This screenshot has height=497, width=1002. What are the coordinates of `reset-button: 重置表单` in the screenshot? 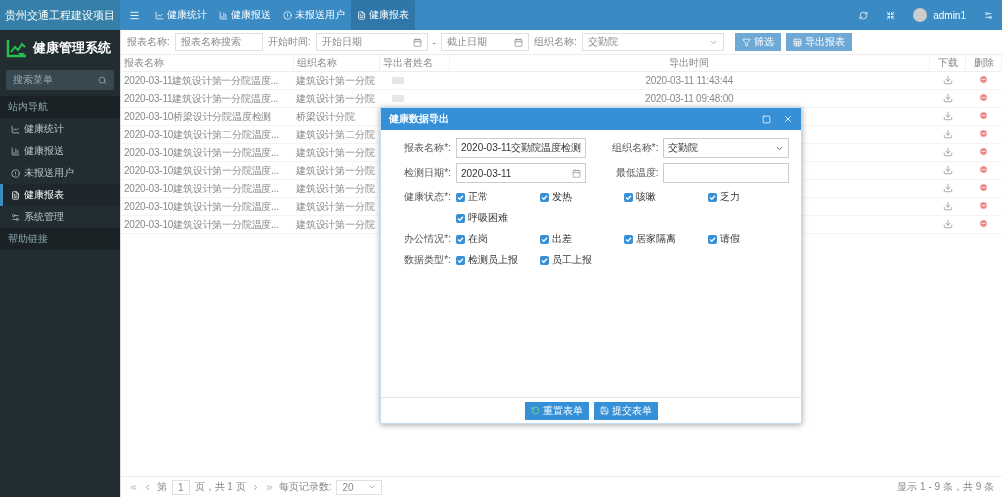 It's located at (556, 410).